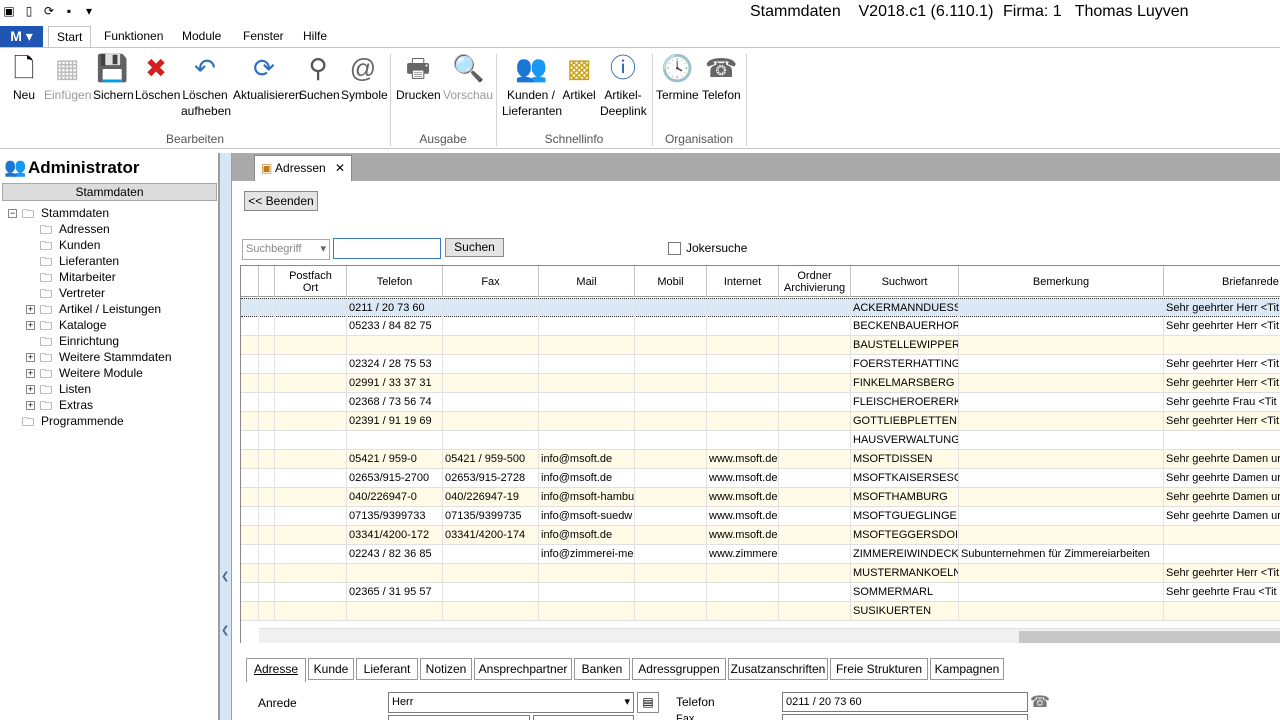 This screenshot has height=720, width=1280. I want to click on tree-item-weitere-module: + 🗀 Weitere Module, so click(84, 373).